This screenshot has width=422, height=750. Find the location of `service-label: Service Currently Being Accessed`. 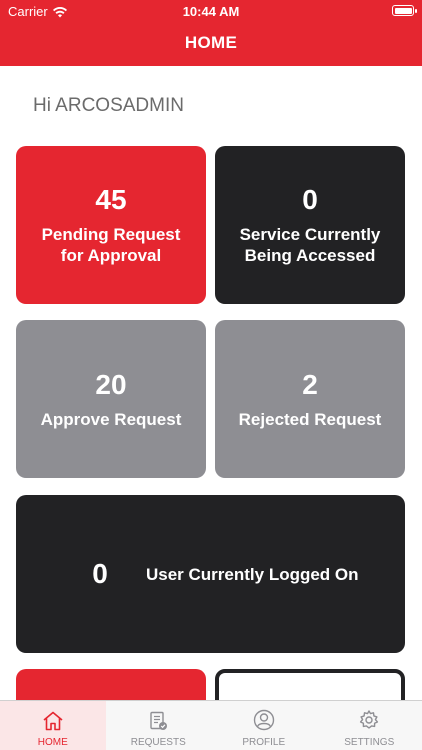

service-label: Service Currently Being Accessed is located at coordinates (310, 245).